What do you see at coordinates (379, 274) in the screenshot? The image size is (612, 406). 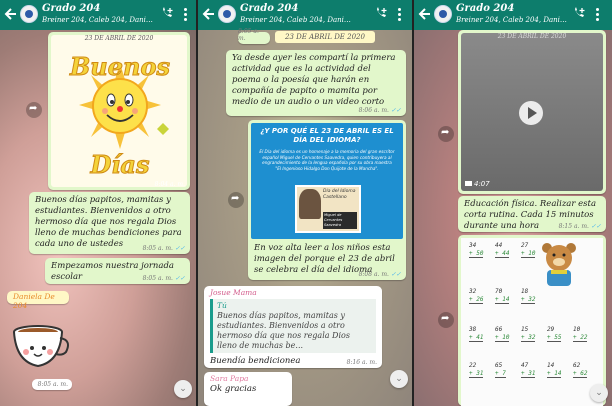 I see `message-time: 8:08 a. m. ✓✓` at bounding box center [379, 274].